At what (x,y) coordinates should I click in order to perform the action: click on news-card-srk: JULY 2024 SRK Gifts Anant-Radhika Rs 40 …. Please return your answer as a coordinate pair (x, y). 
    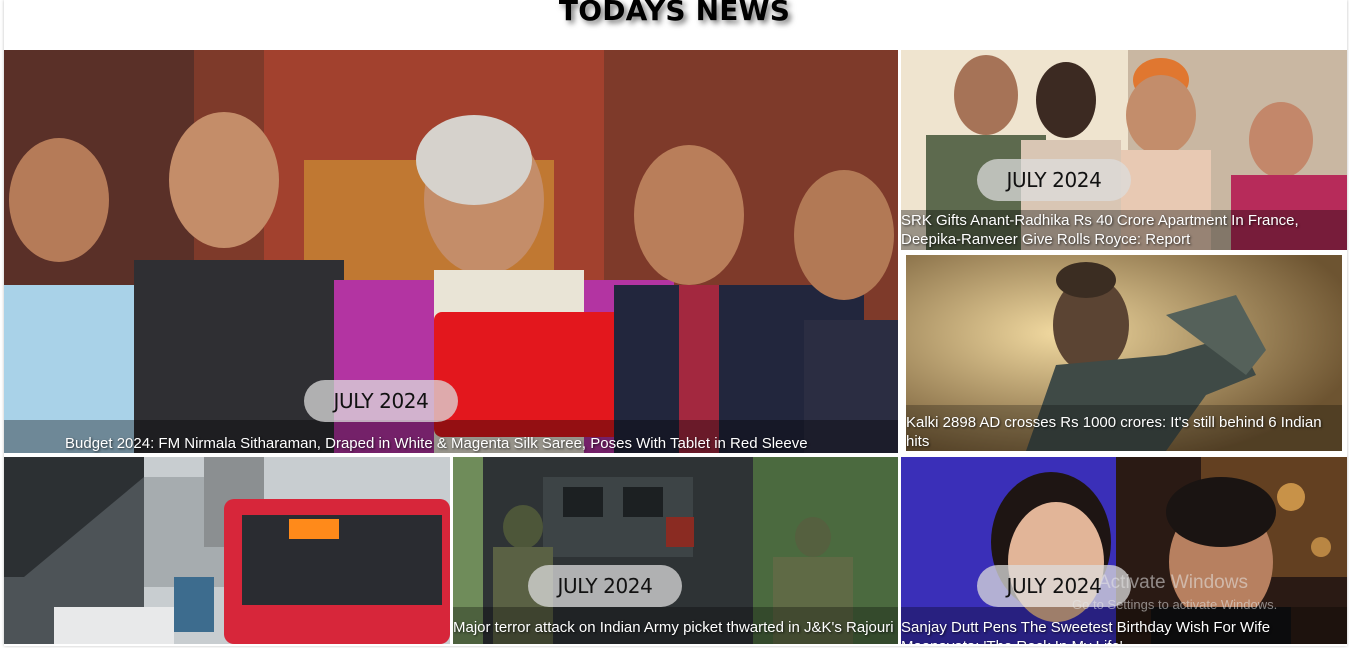
    Looking at the image, I should click on (1124, 150).